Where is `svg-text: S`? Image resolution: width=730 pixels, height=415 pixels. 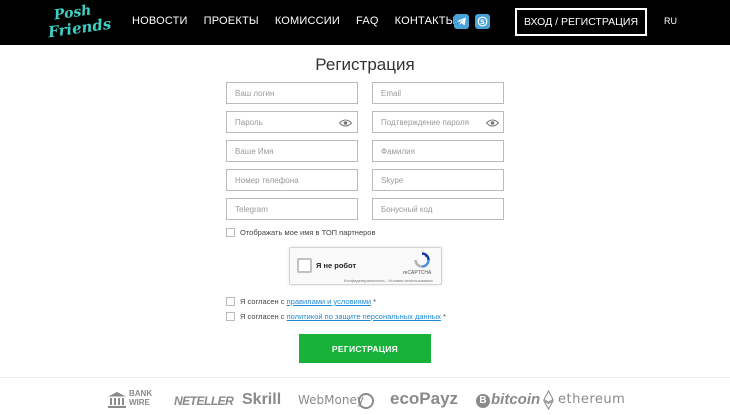
svg-text: S is located at coordinates (482, 22).